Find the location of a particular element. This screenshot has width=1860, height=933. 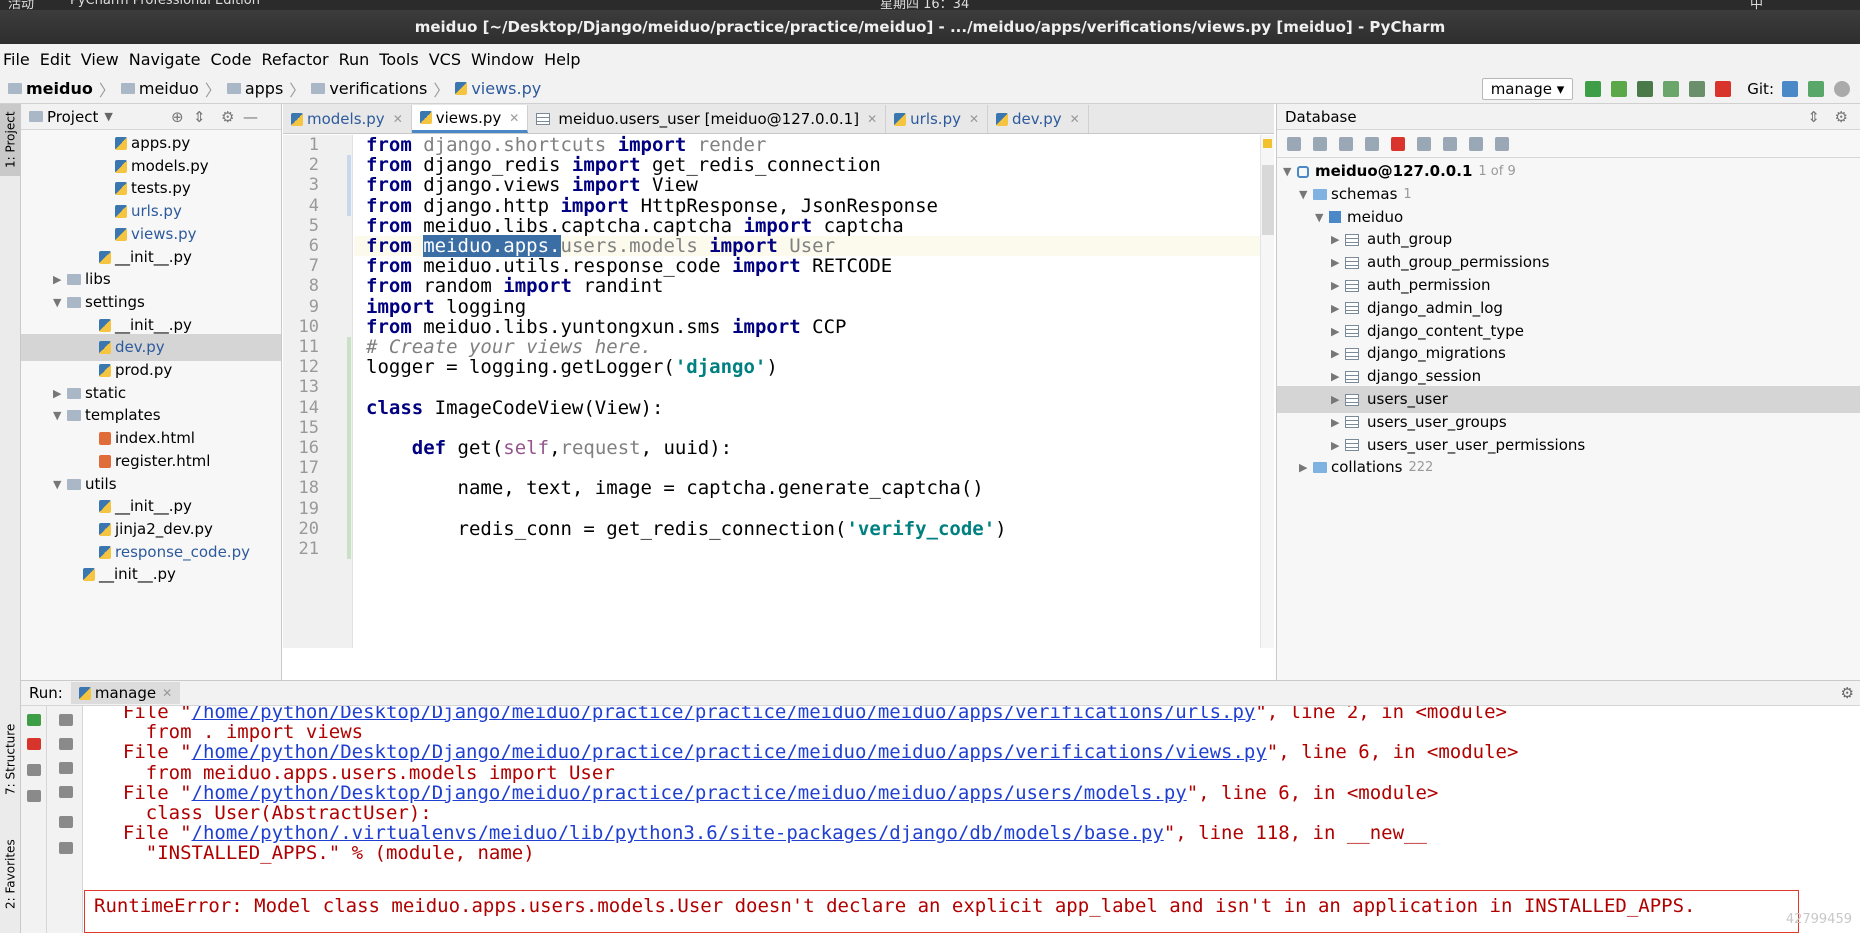

menu-file: File is located at coordinates (16, 59).